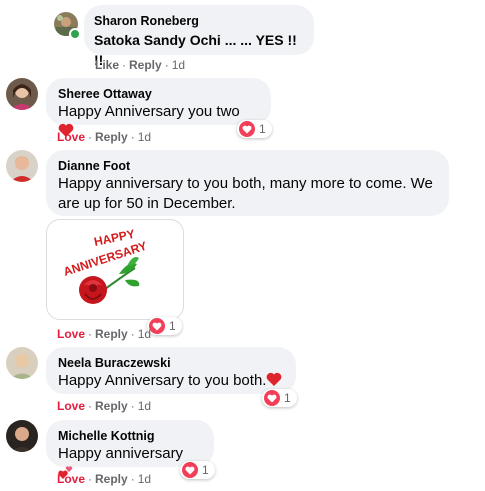 The width and height of the screenshot is (485, 491). I want to click on comment-bubble: Michelle Kottnig Happy anniversary, so click(130, 449).